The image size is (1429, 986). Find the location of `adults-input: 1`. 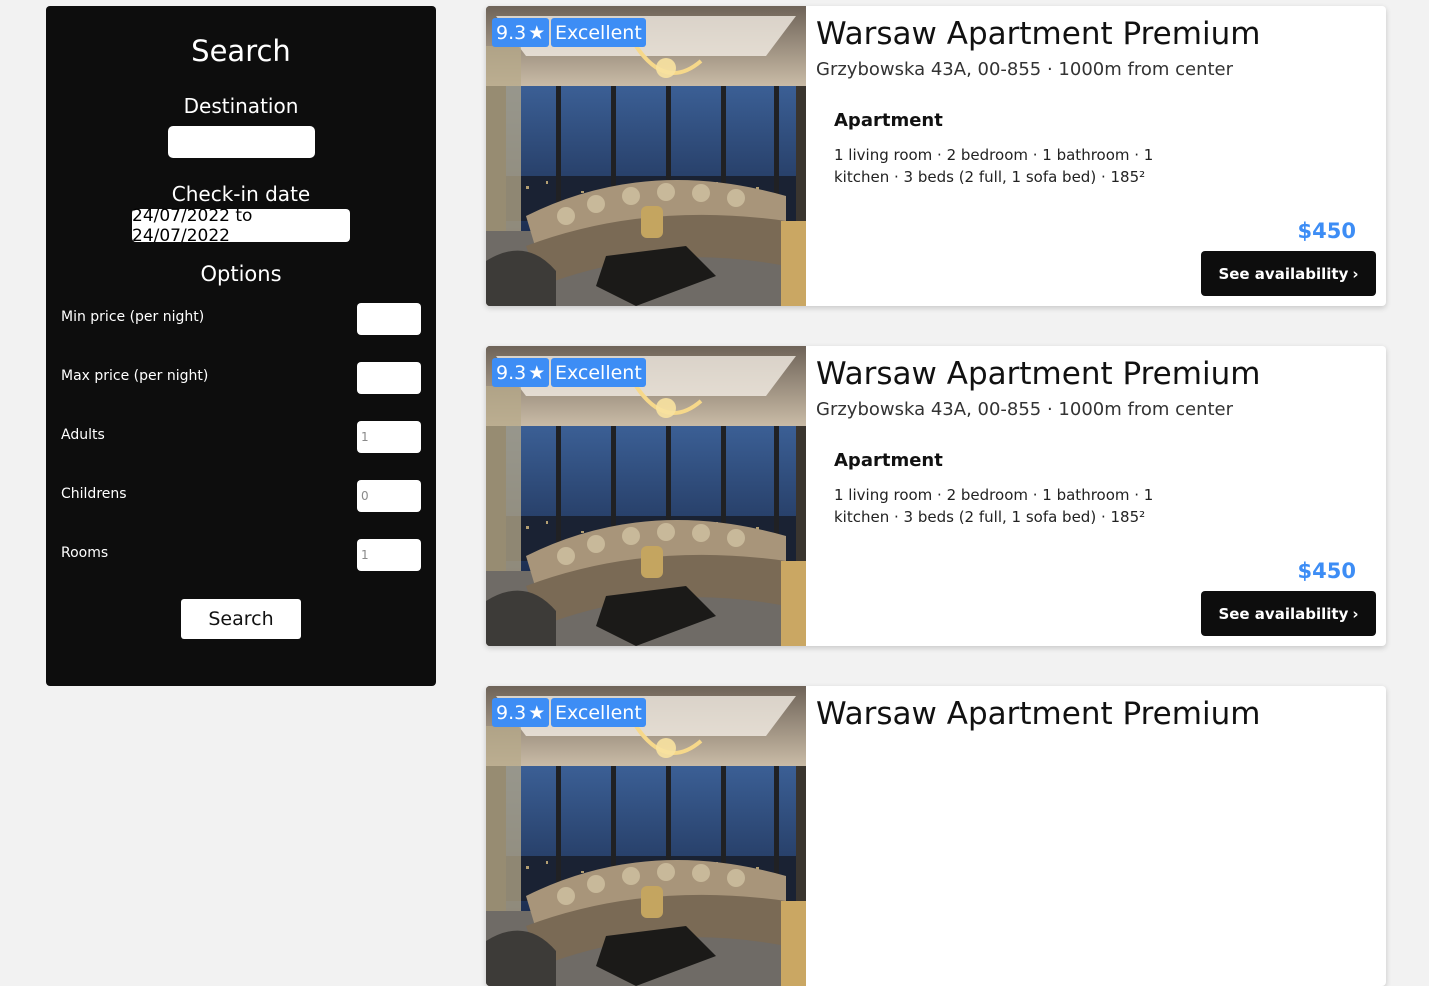

adults-input: 1 is located at coordinates (389, 437).